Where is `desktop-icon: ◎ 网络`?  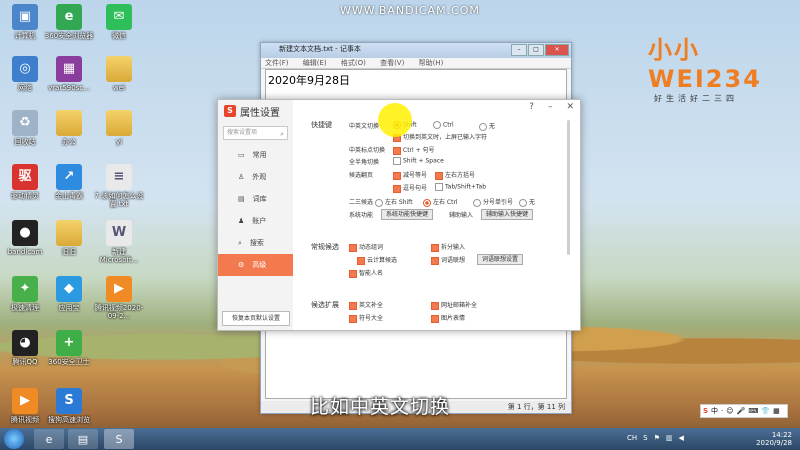 desktop-icon: ◎ 网络 is located at coordinates (25, 74).